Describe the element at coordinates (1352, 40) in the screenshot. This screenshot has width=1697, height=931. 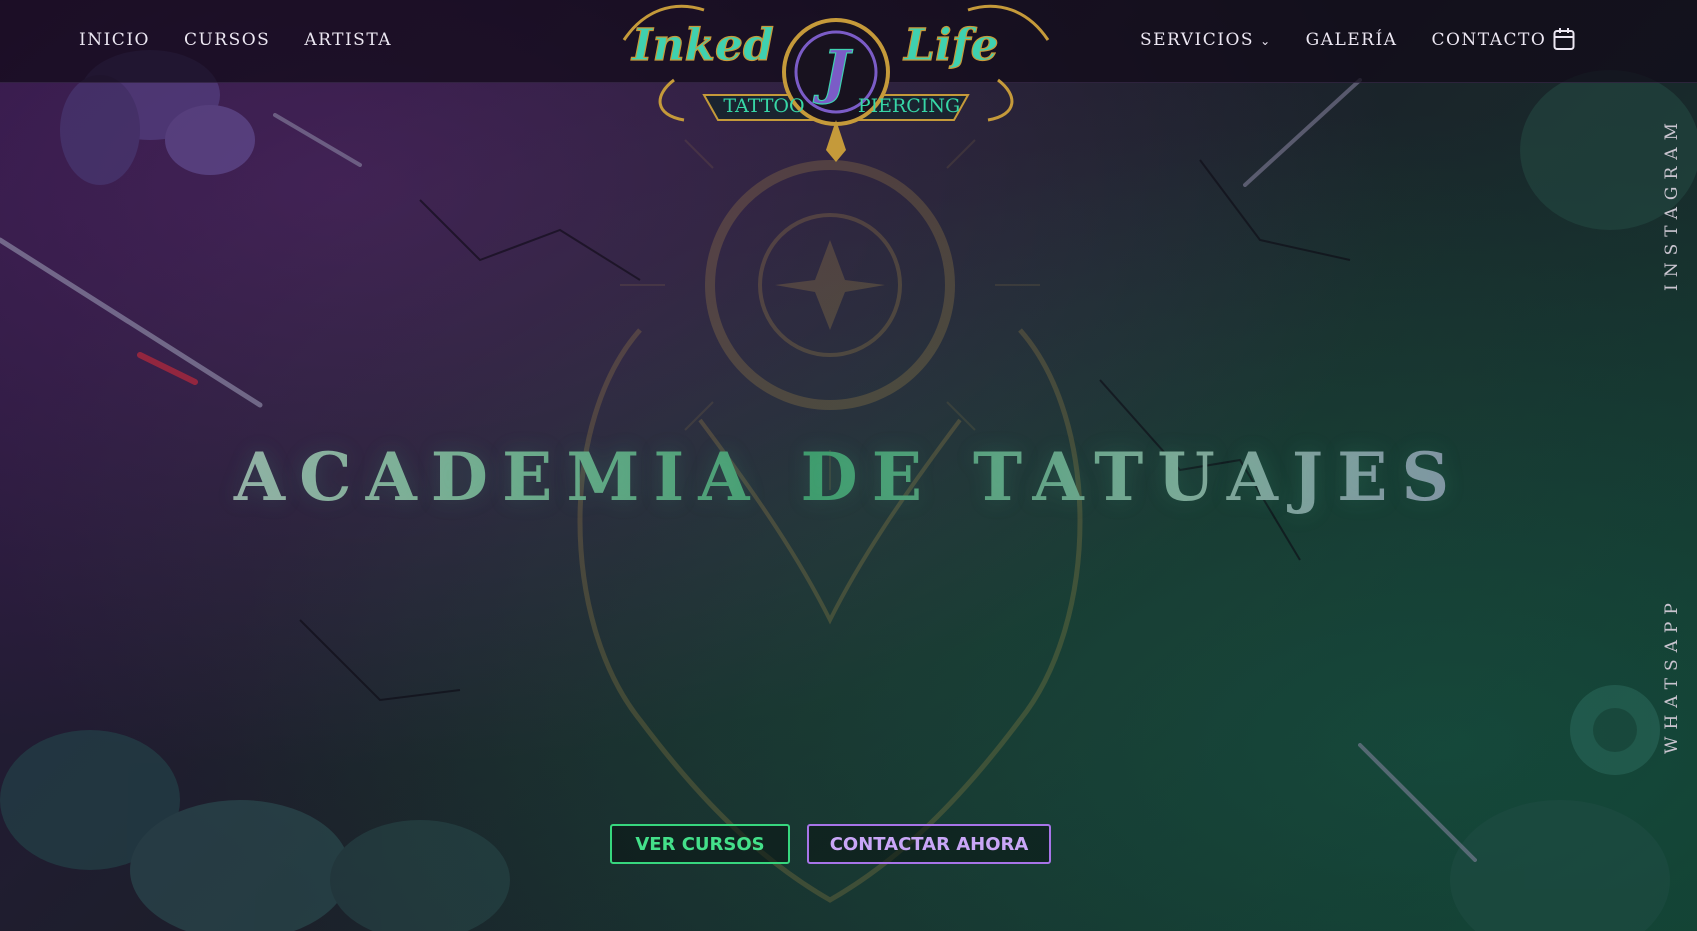
I see `nav-item-galeria: GALERÍA` at that location.